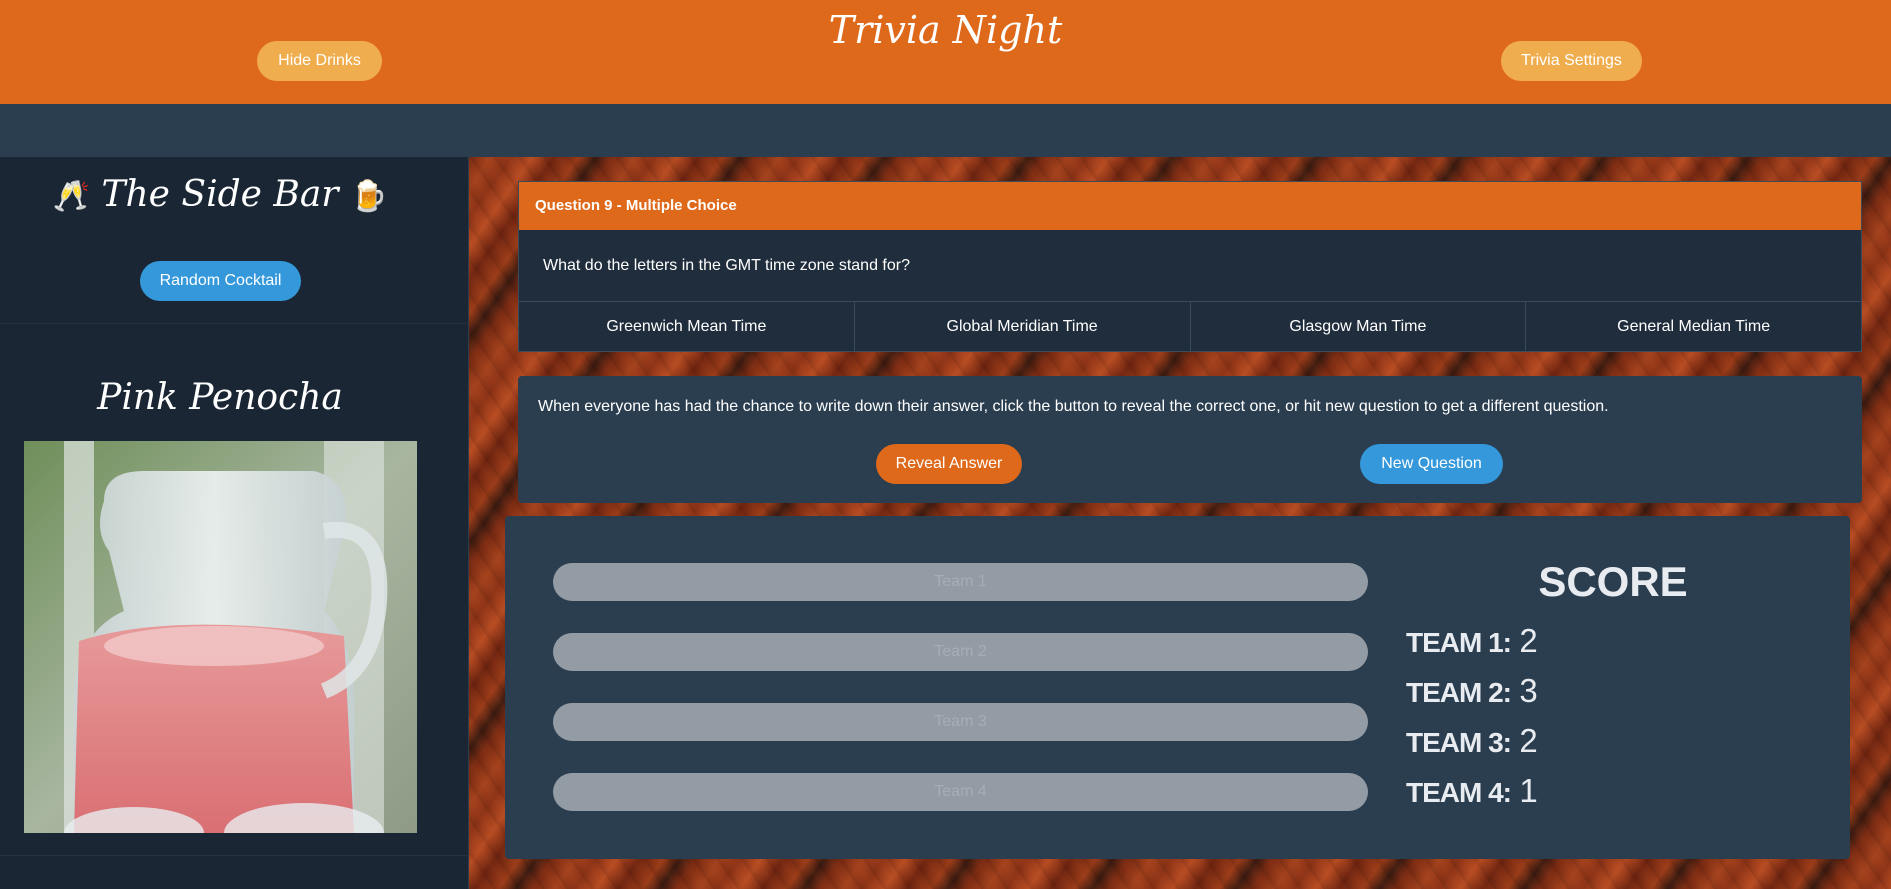 The height and width of the screenshot is (889, 1891). What do you see at coordinates (71, 196) in the screenshot?
I see `cheers-icon: 🥂` at bounding box center [71, 196].